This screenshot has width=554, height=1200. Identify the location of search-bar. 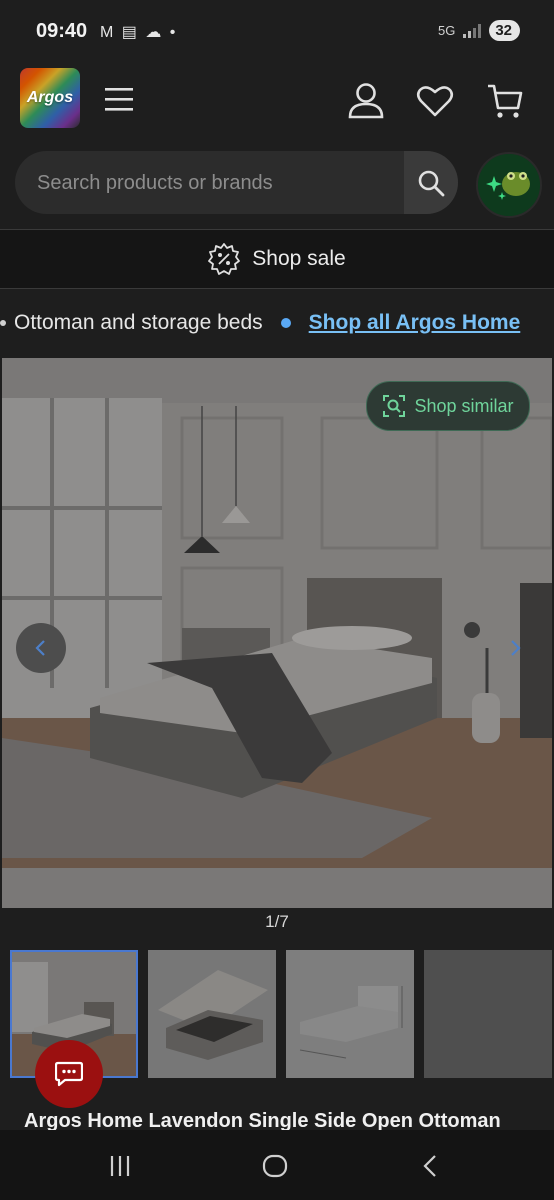
(236, 182).